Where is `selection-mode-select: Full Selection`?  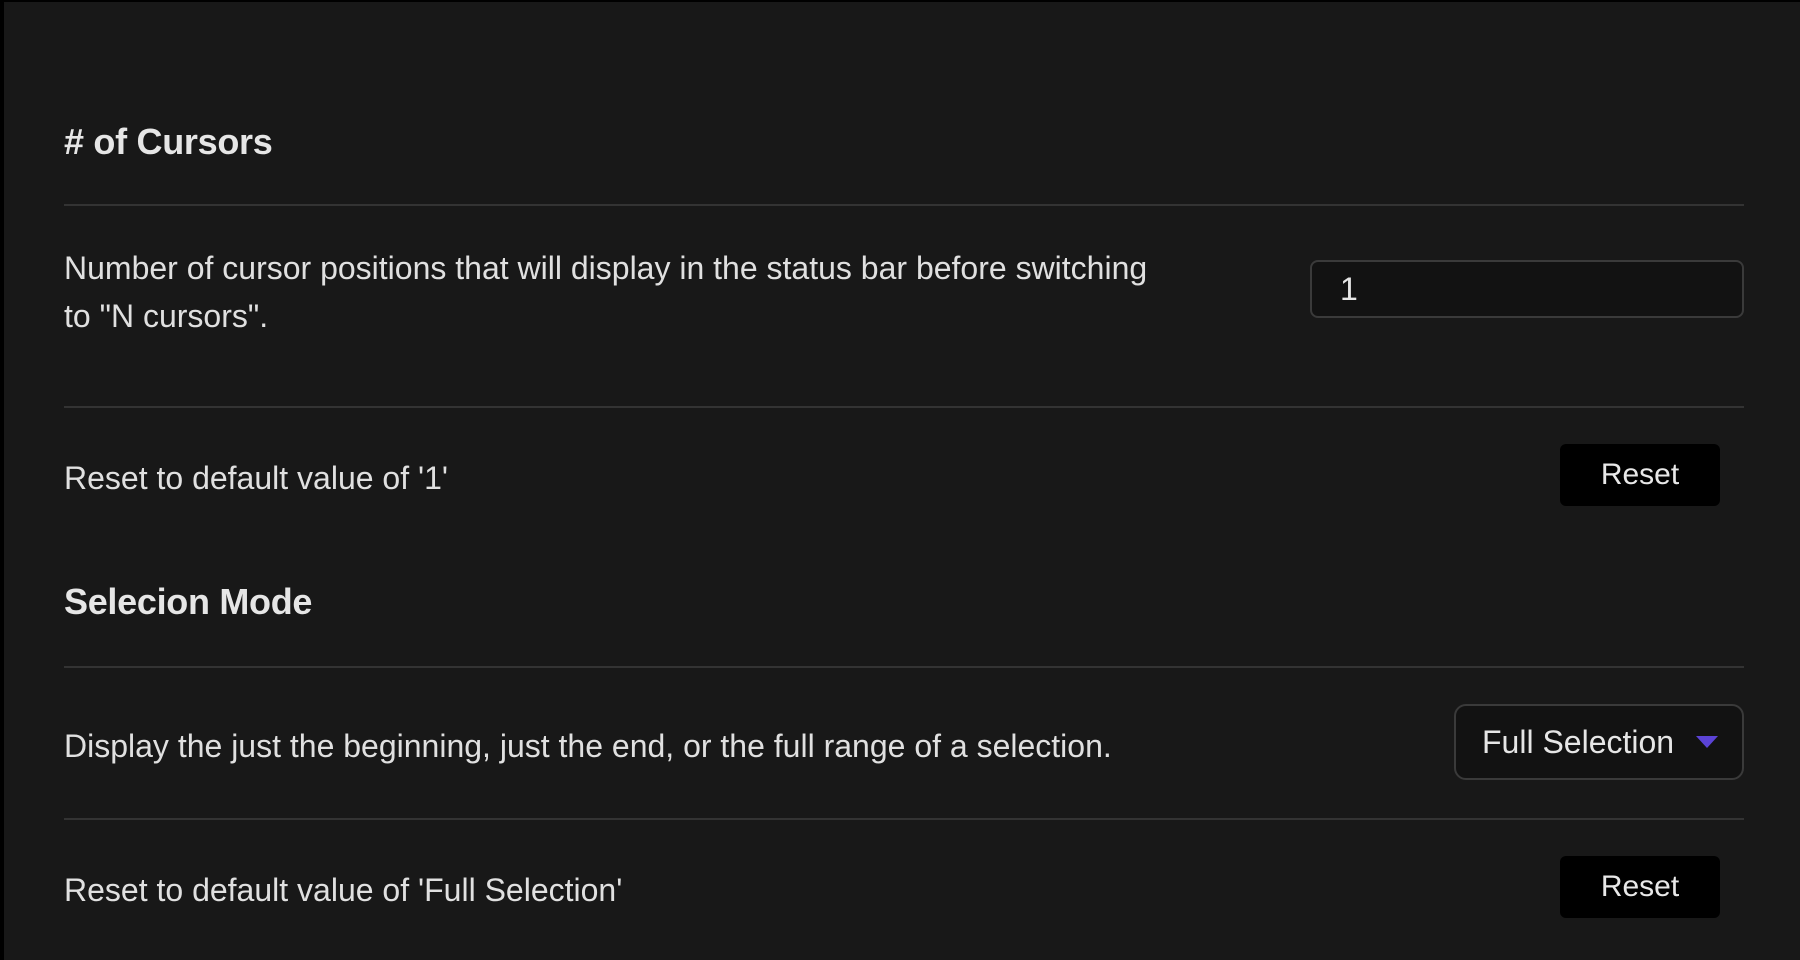
selection-mode-select: Full Selection is located at coordinates (1599, 742).